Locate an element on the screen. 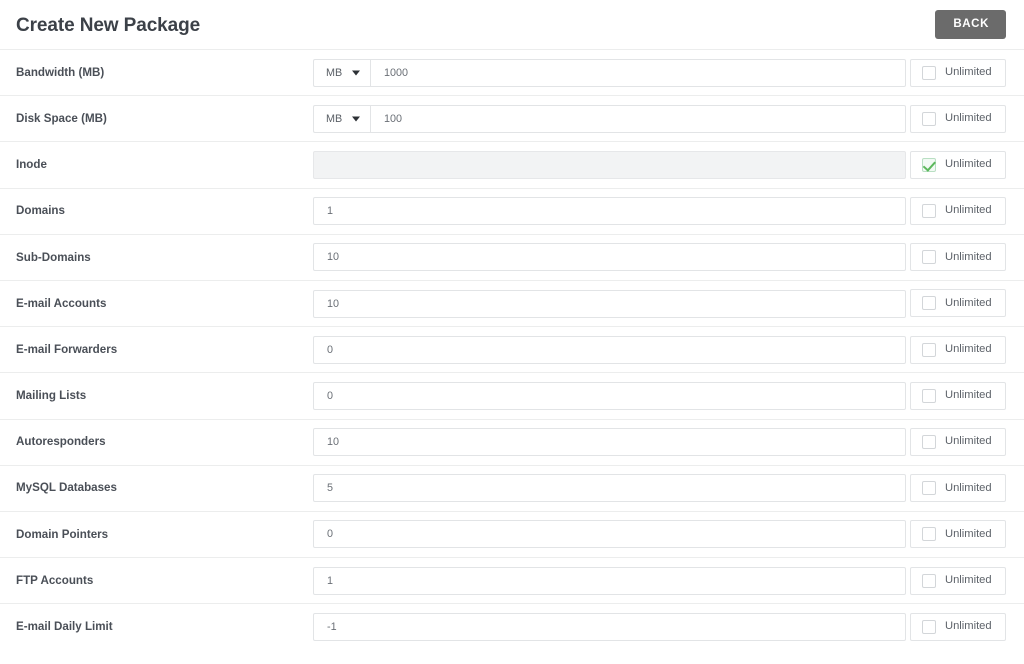  form-row: Inode Unlimited is located at coordinates (512, 164).